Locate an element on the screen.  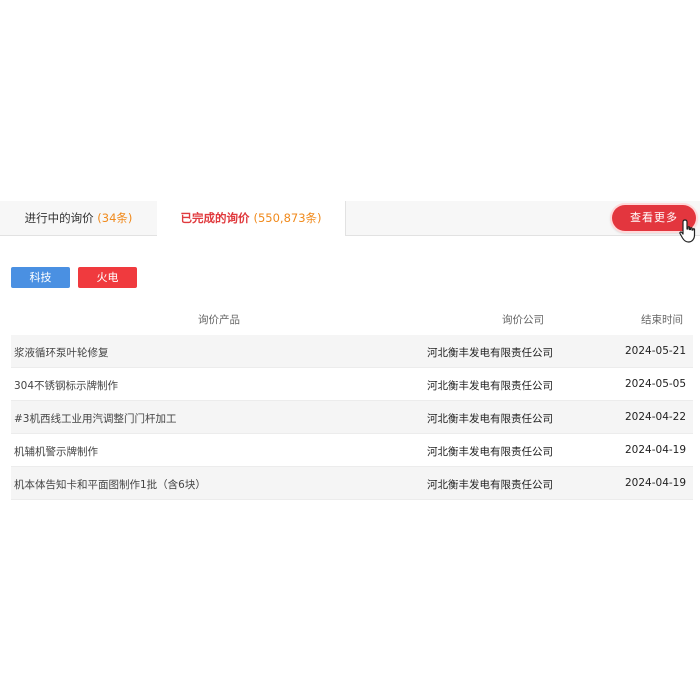
hand-pointer-icon is located at coordinates (687, 231).